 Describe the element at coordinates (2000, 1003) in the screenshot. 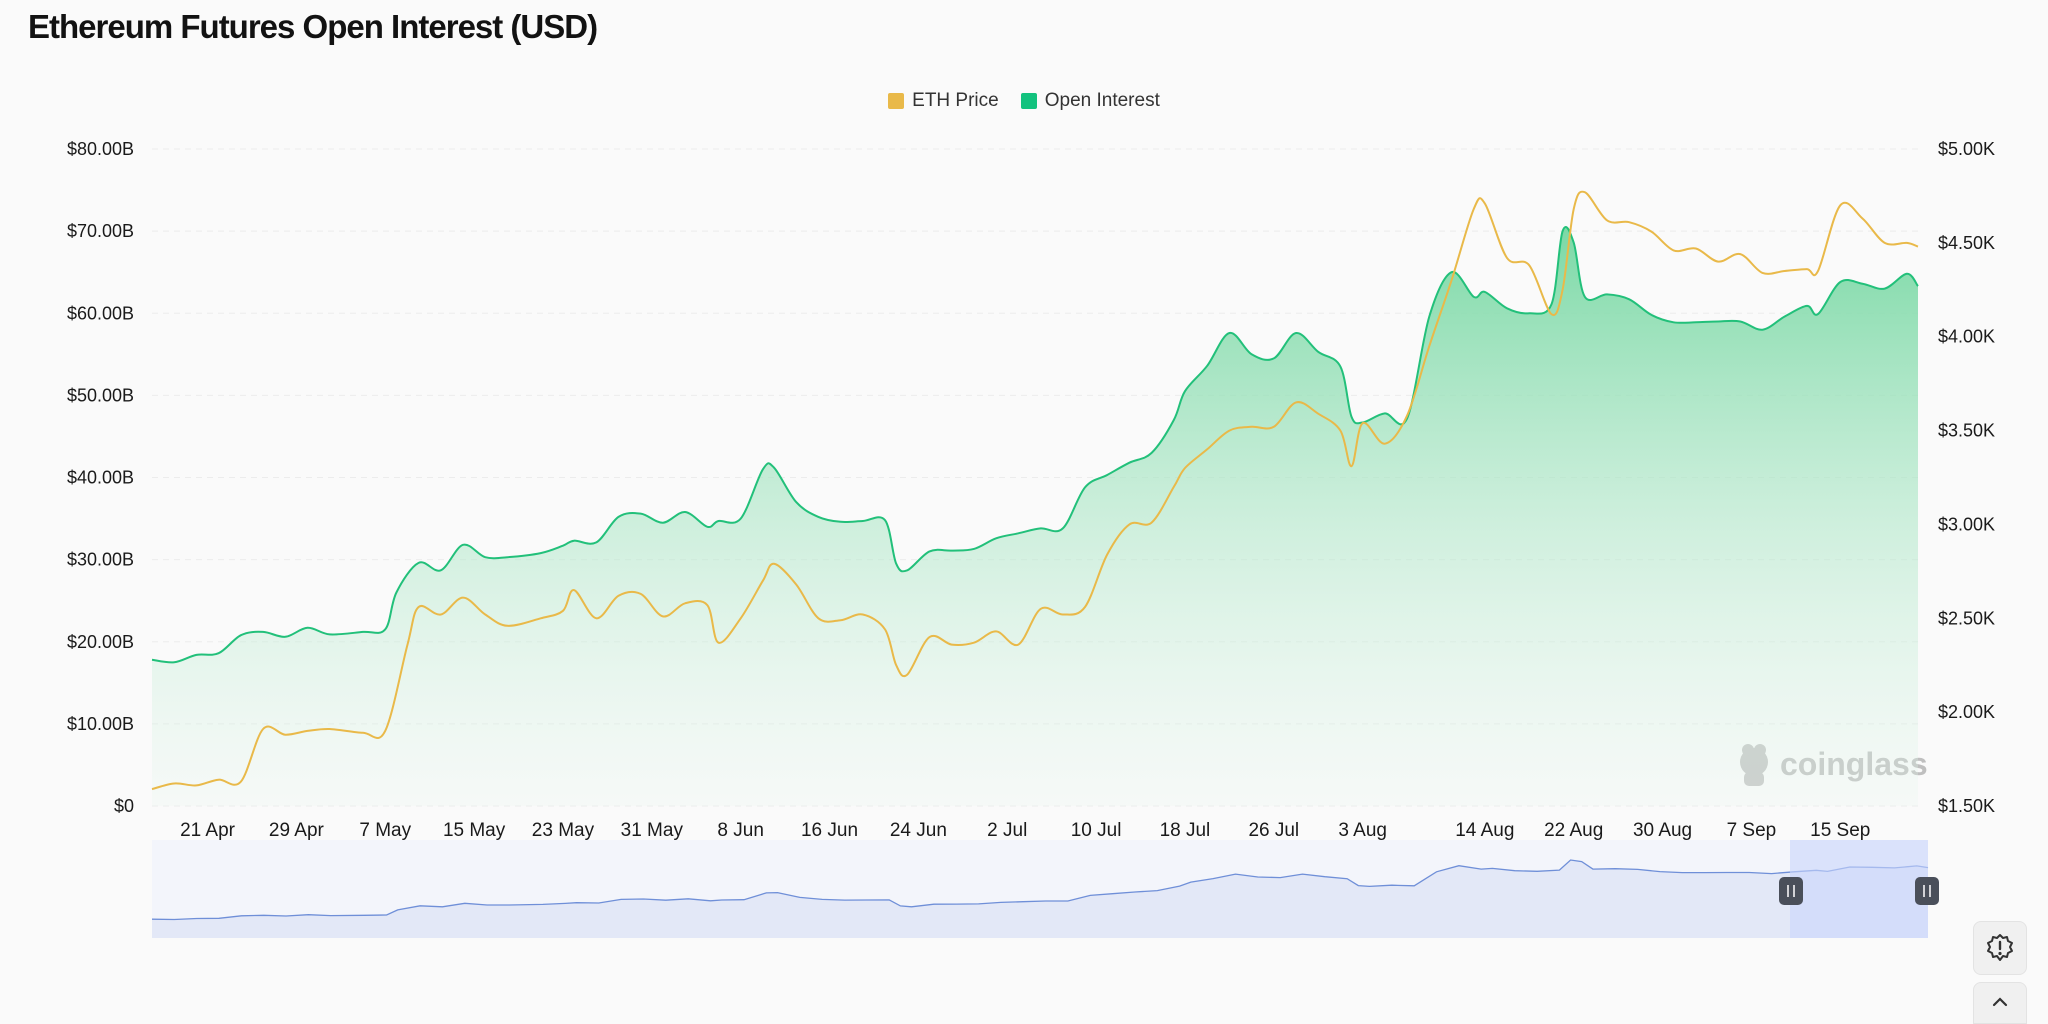

I see `scroll-up-button` at that location.